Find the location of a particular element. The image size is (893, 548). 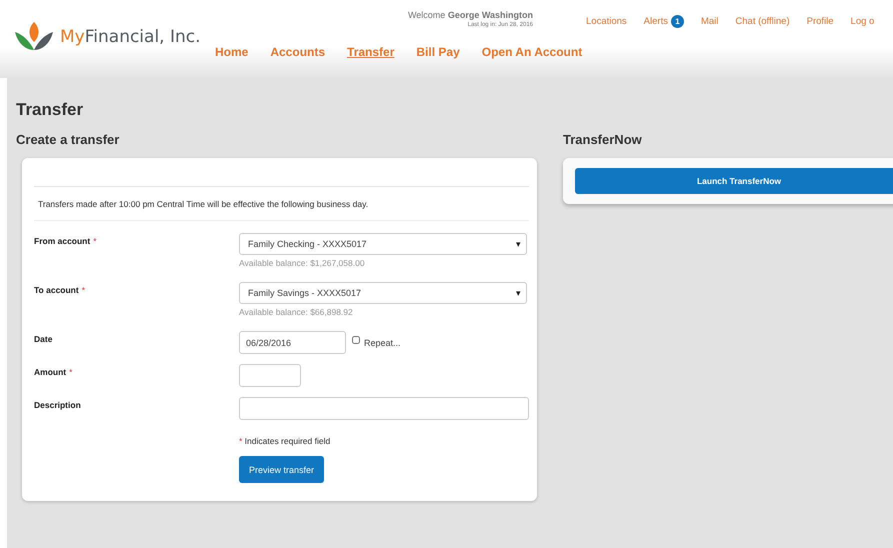

alert-count-badge: 1 is located at coordinates (677, 21).